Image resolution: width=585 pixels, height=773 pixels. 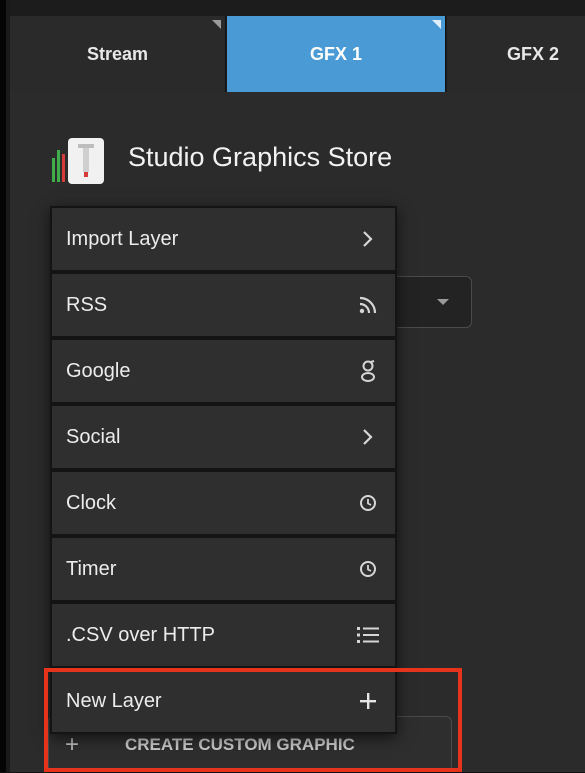 What do you see at coordinates (140, 634) in the screenshot?
I see `menu-item-label: .CSV over HTTP` at bounding box center [140, 634].